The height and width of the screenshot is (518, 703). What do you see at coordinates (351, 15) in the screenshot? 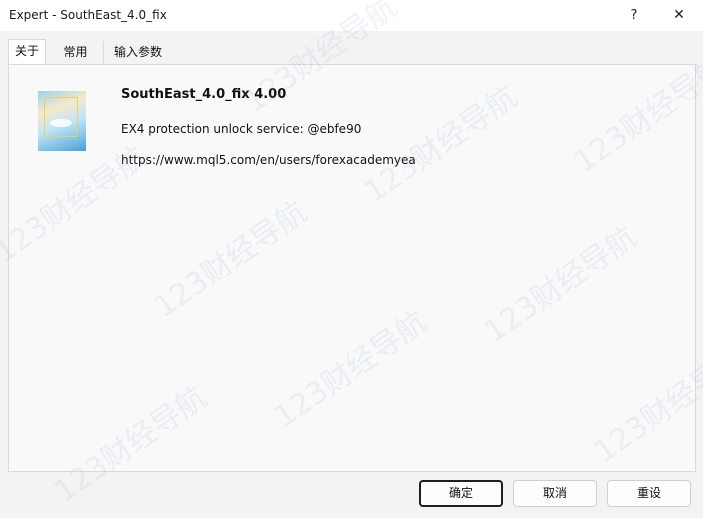
I see `title-bar: Expert - SouthEast_4.0_fix ? ✕` at bounding box center [351, 15].